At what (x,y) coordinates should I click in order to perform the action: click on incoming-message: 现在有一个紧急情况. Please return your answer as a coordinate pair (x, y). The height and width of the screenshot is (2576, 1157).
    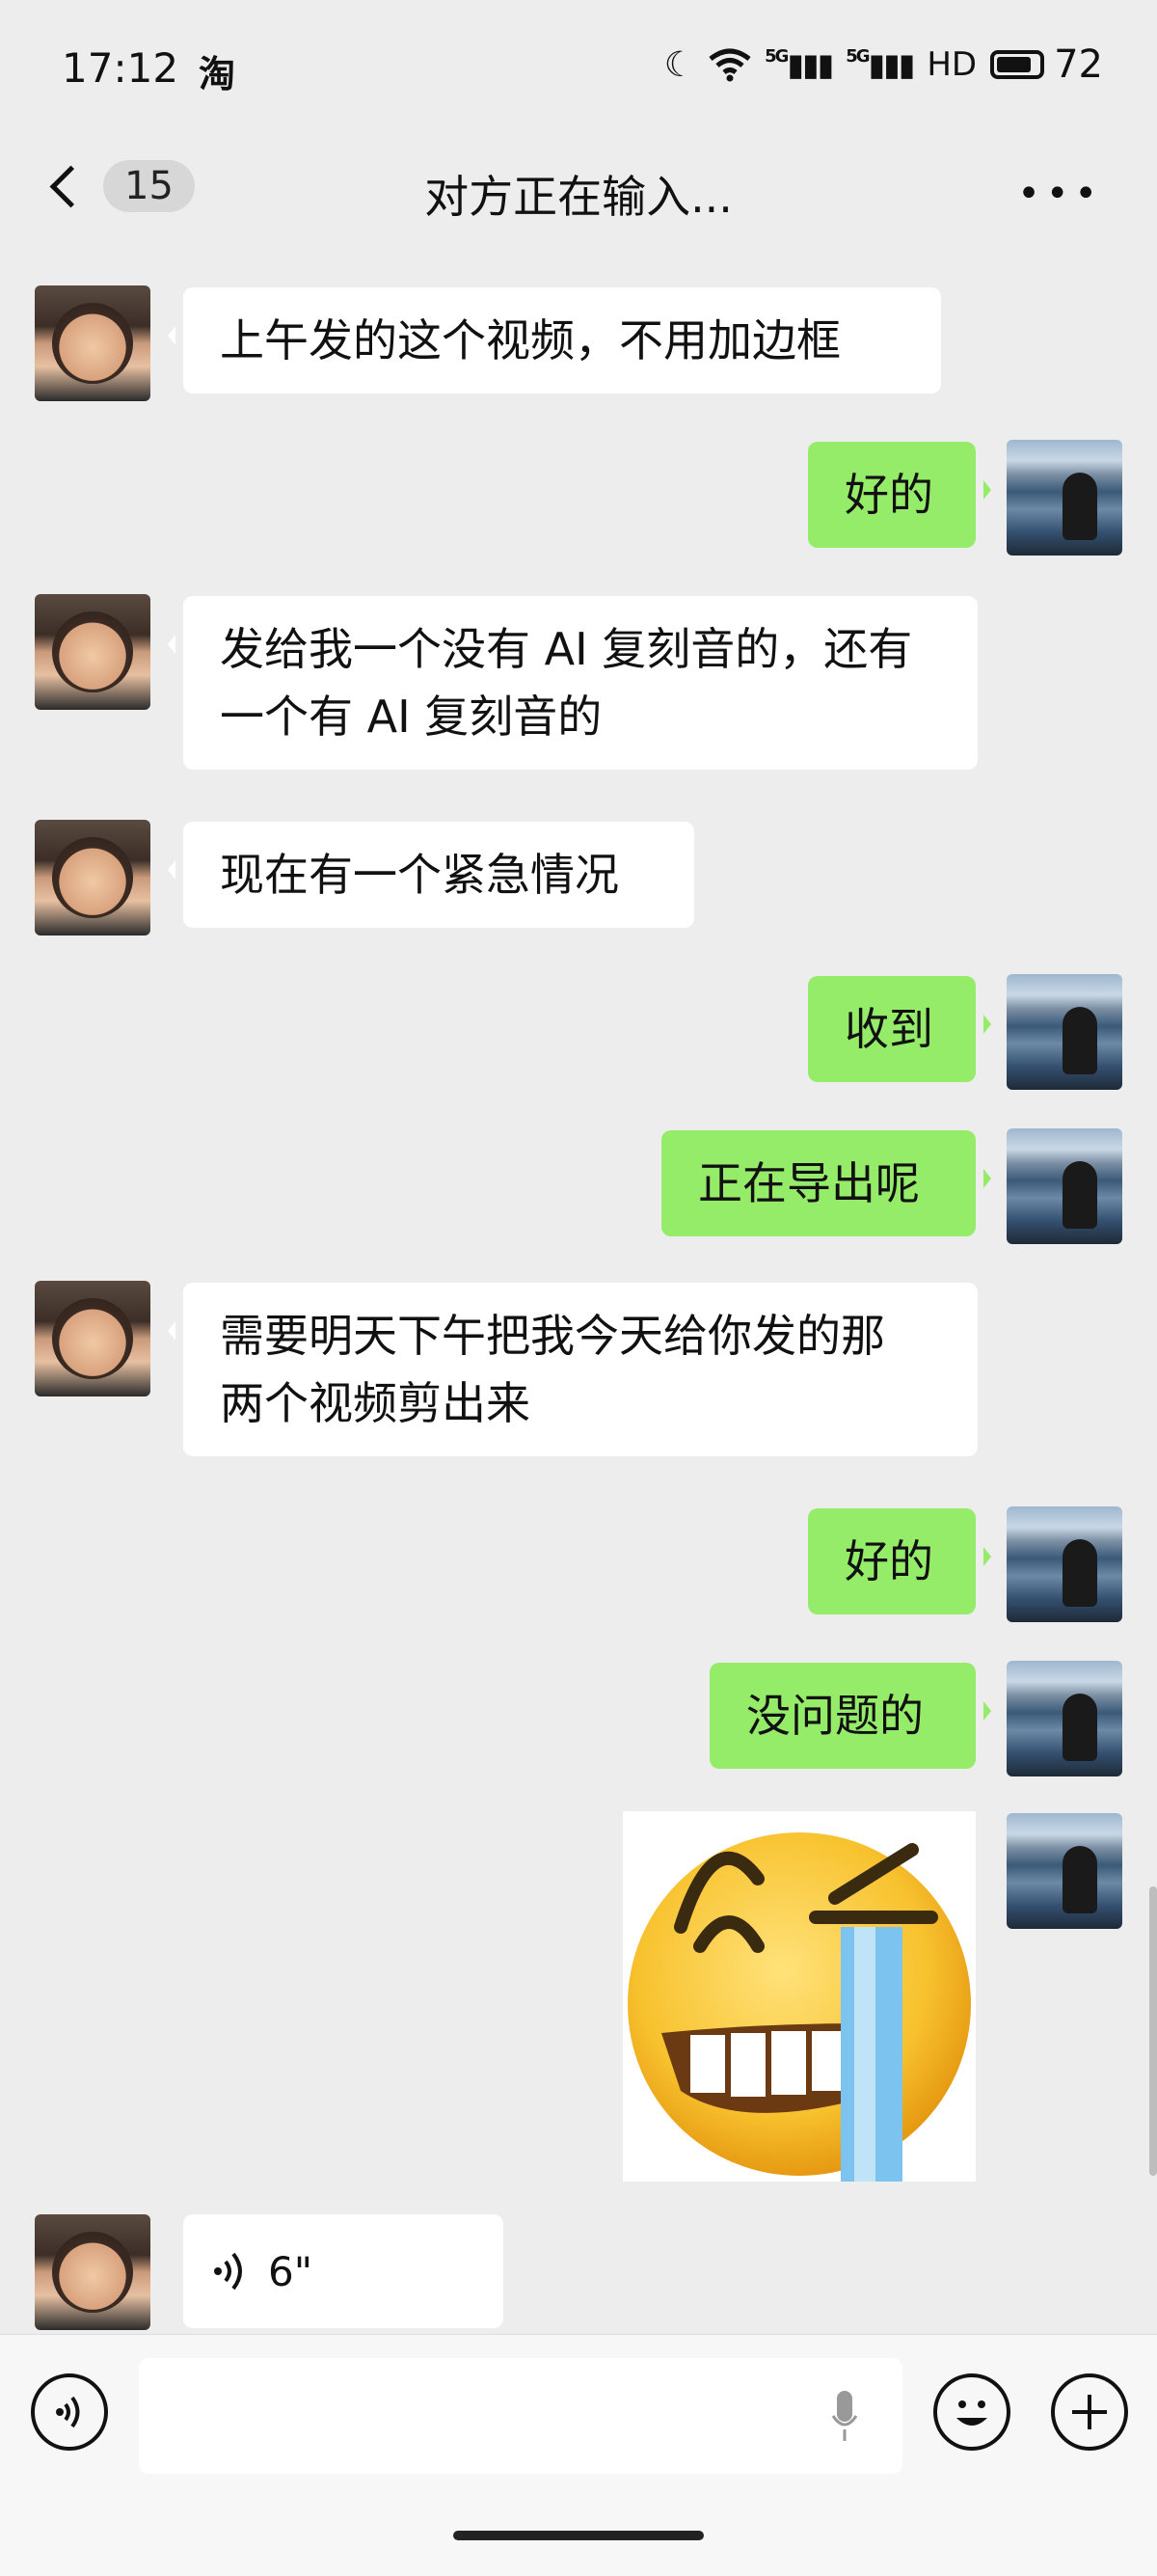
    Looking at the image, I should click on (431, 875).